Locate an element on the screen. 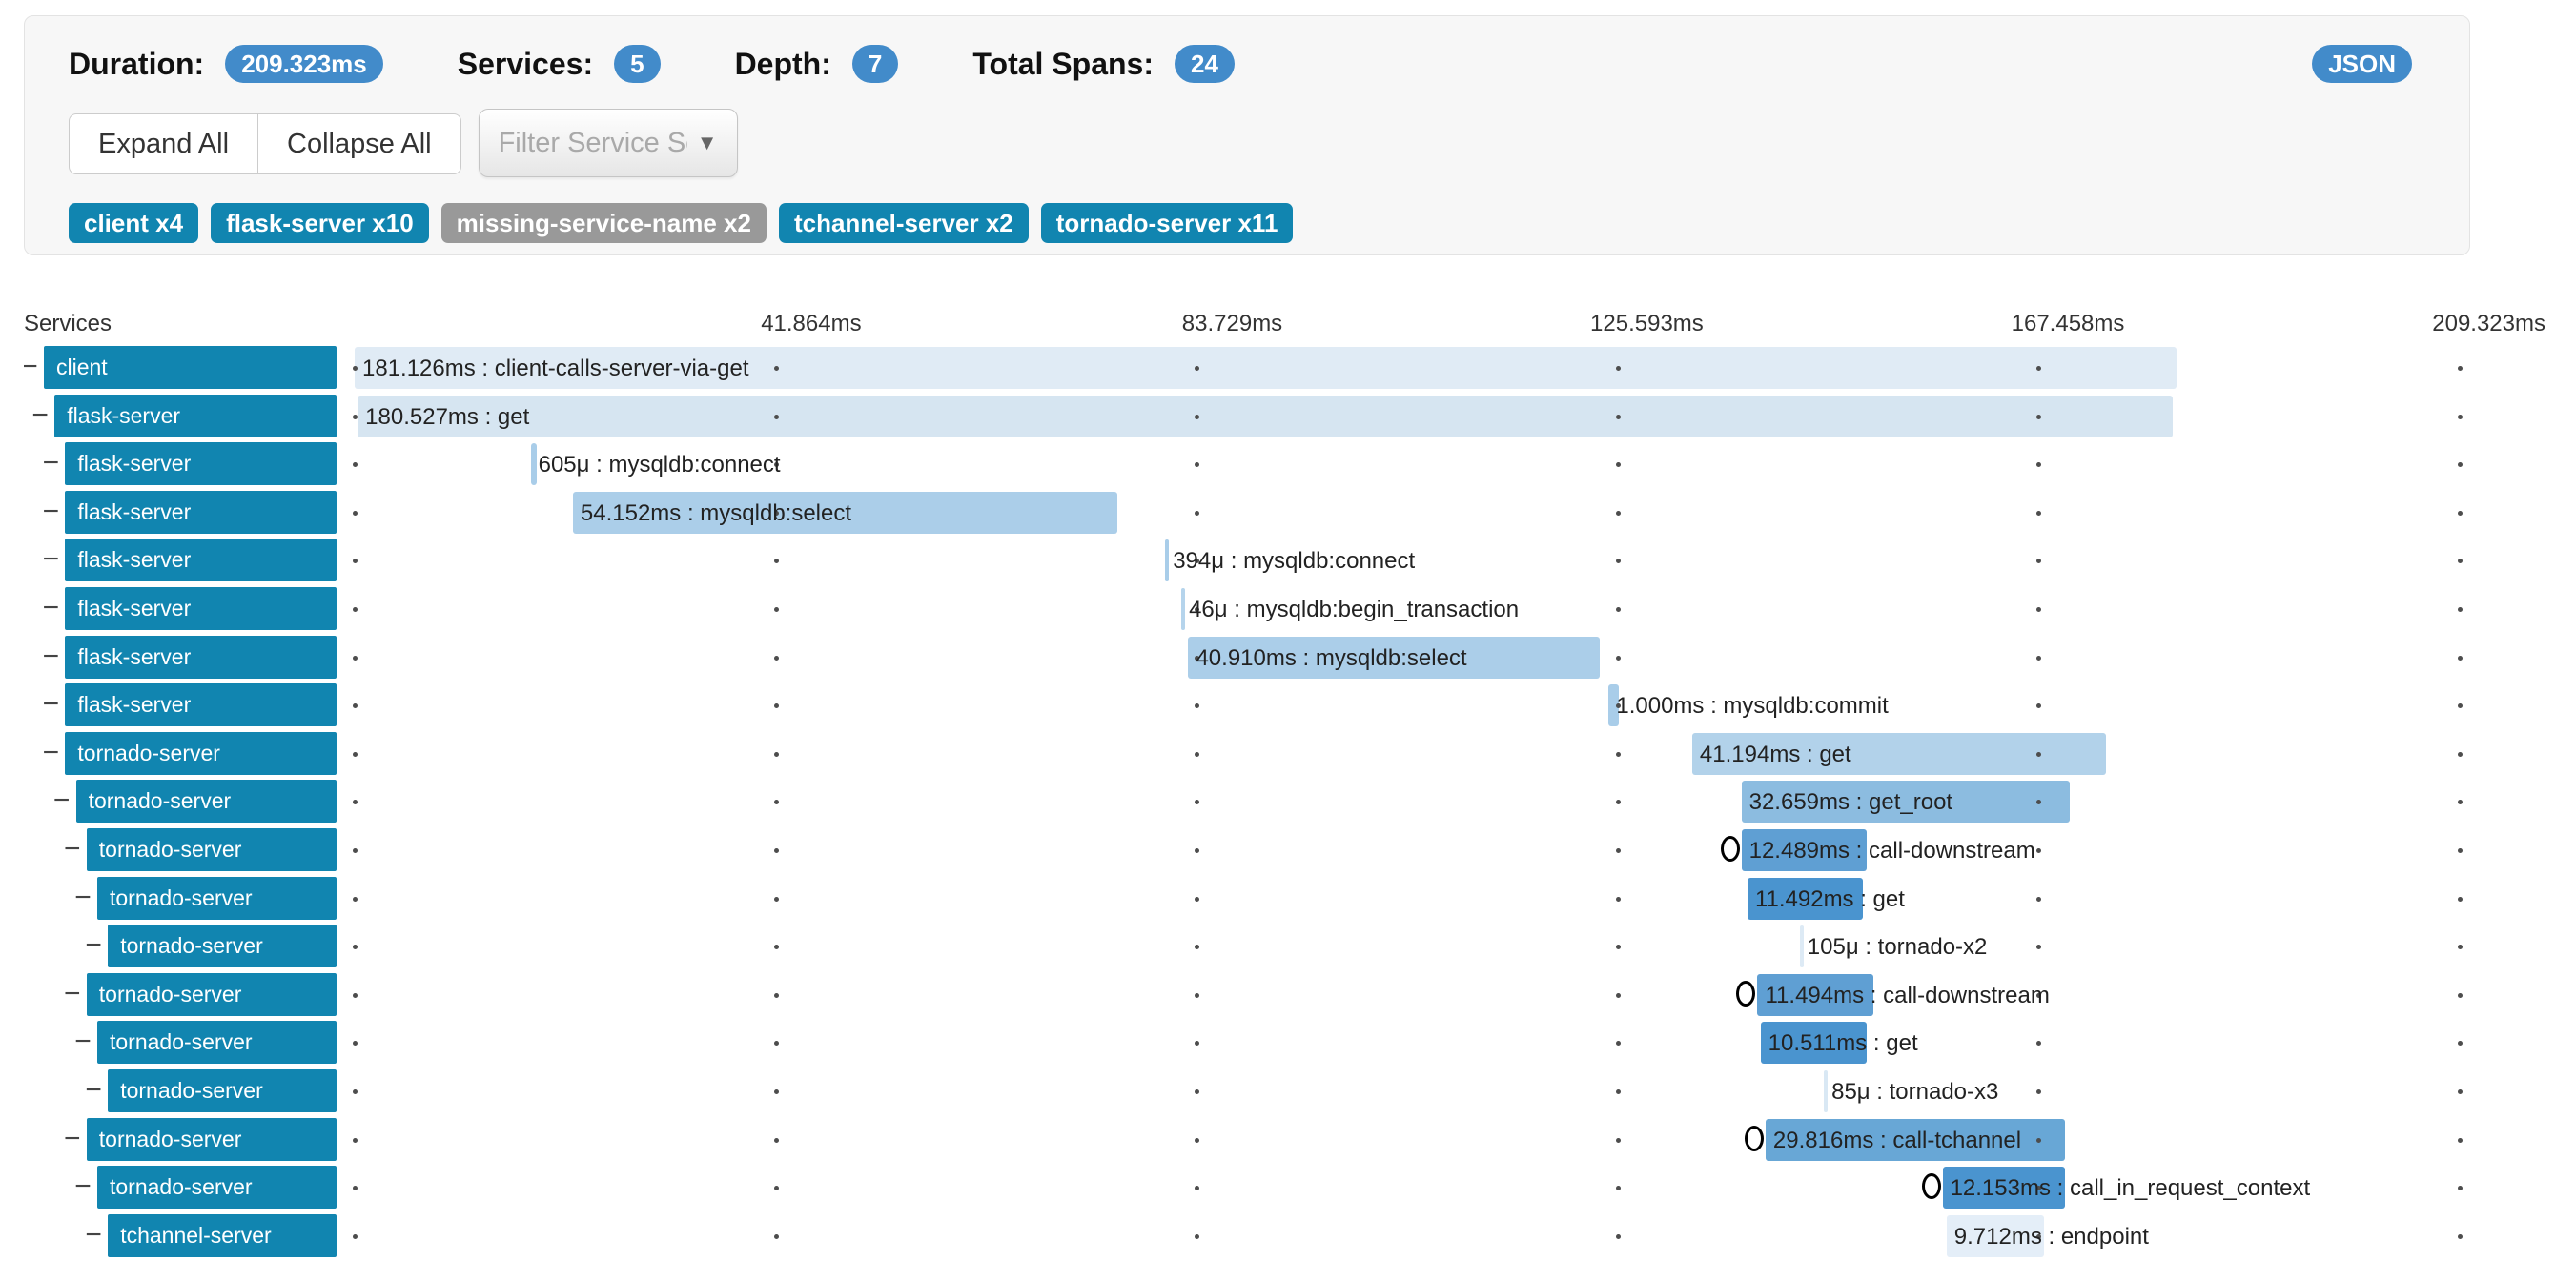 The height and width of the screenshot is (1261, 2576). stat-label: Total Spans: is located at coordinates (1063, 64).